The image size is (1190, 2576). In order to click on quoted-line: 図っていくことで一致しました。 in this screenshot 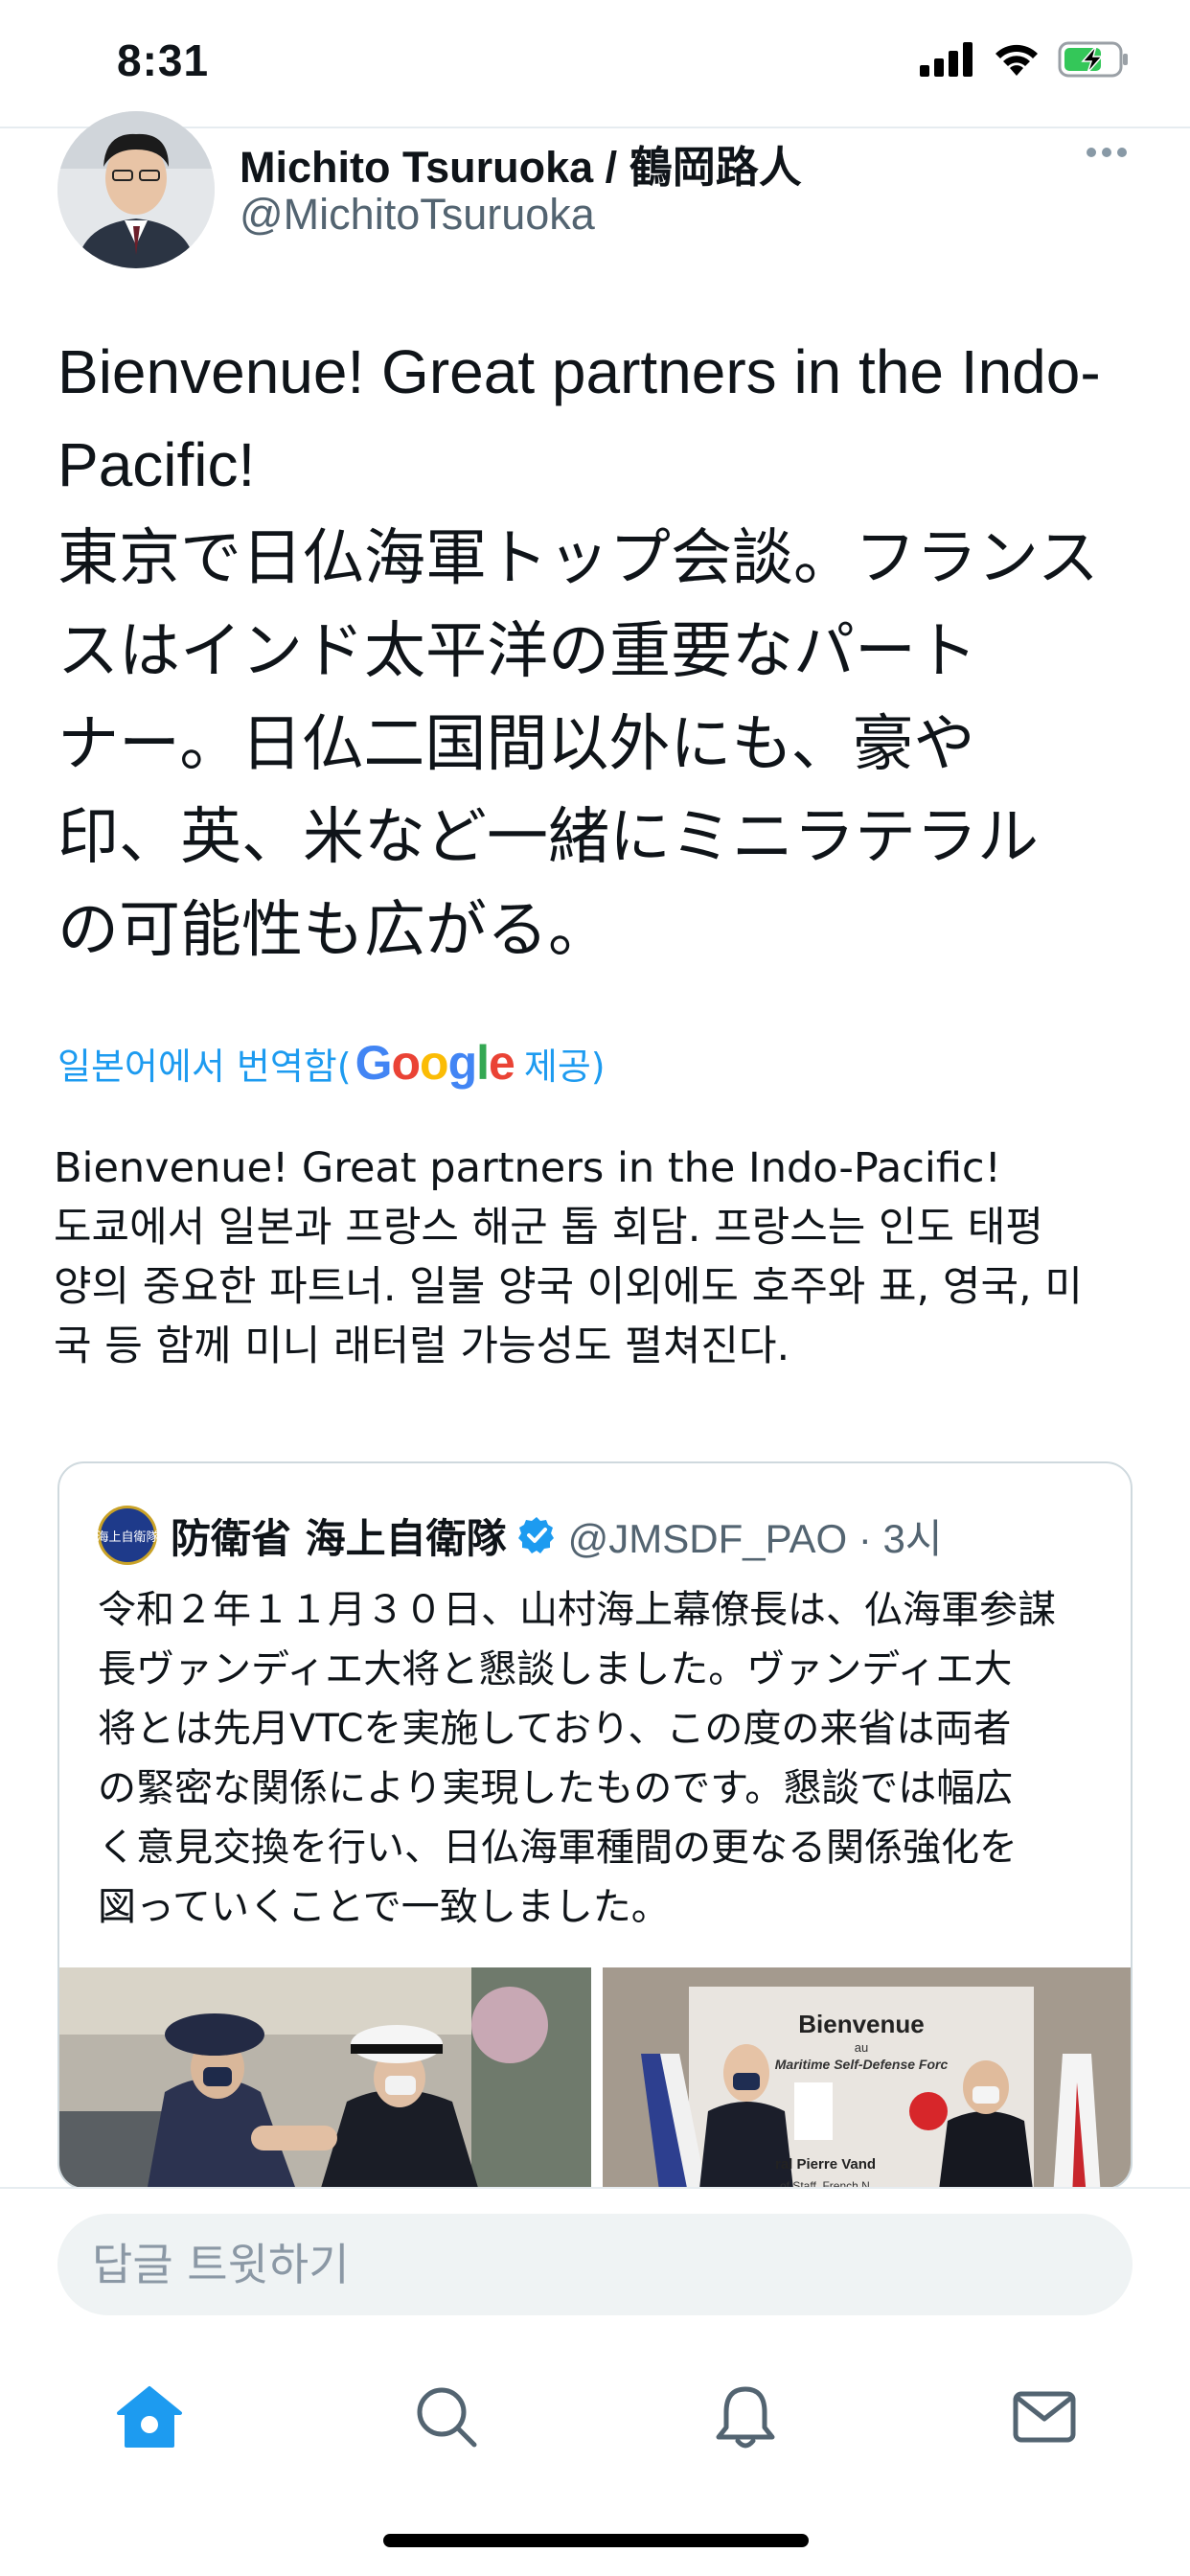, I will do `click(384, 1907)`.